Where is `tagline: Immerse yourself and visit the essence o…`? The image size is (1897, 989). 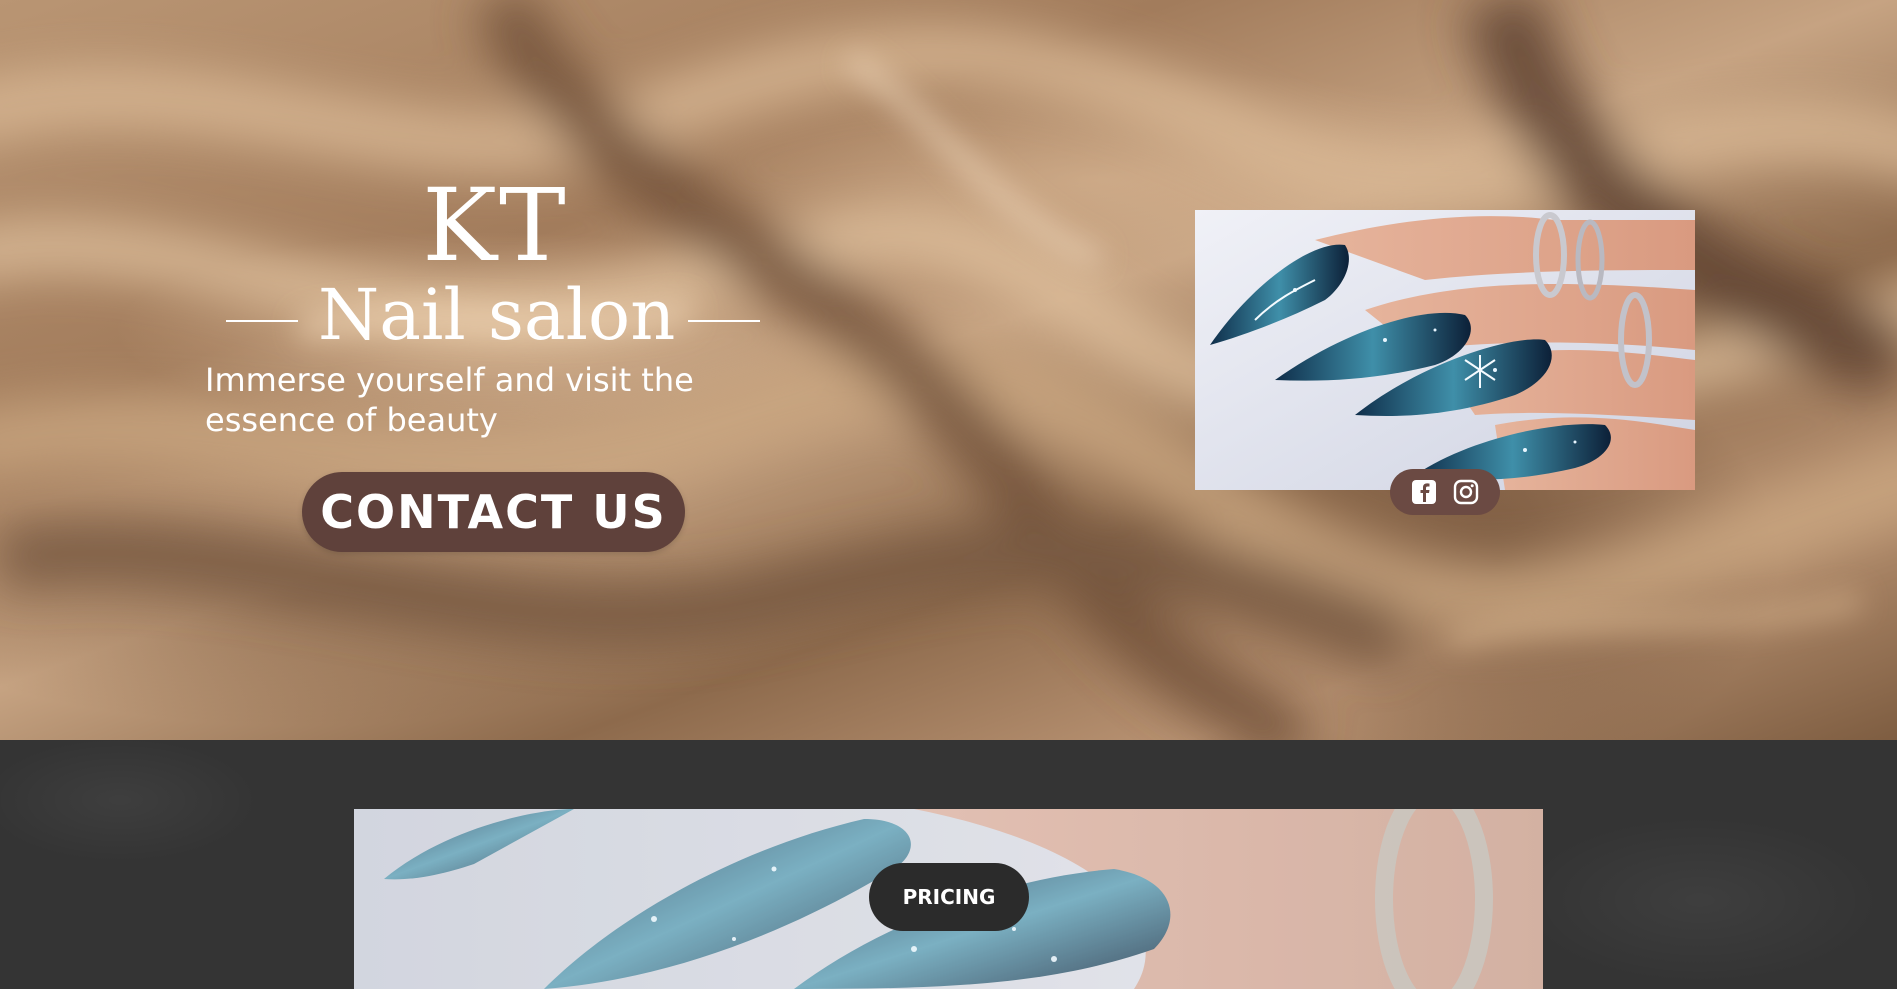
tagline: Immerse yourself and visit the essence o… is located at coordinates (465, 400).